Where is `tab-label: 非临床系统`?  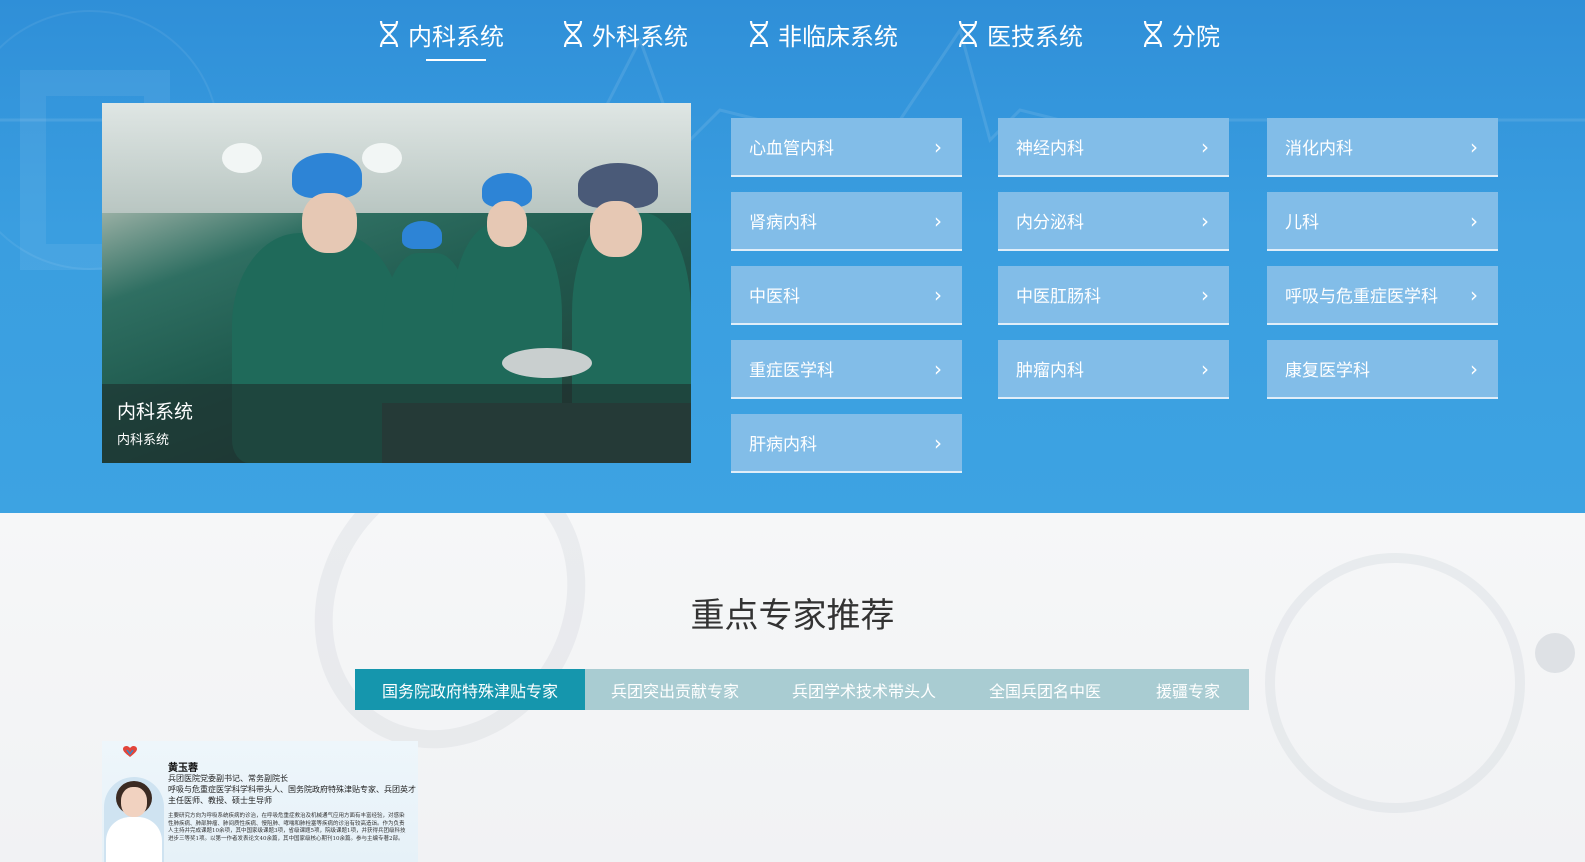 tab-label: 非临床系统 is located at coordinates (838, 36).